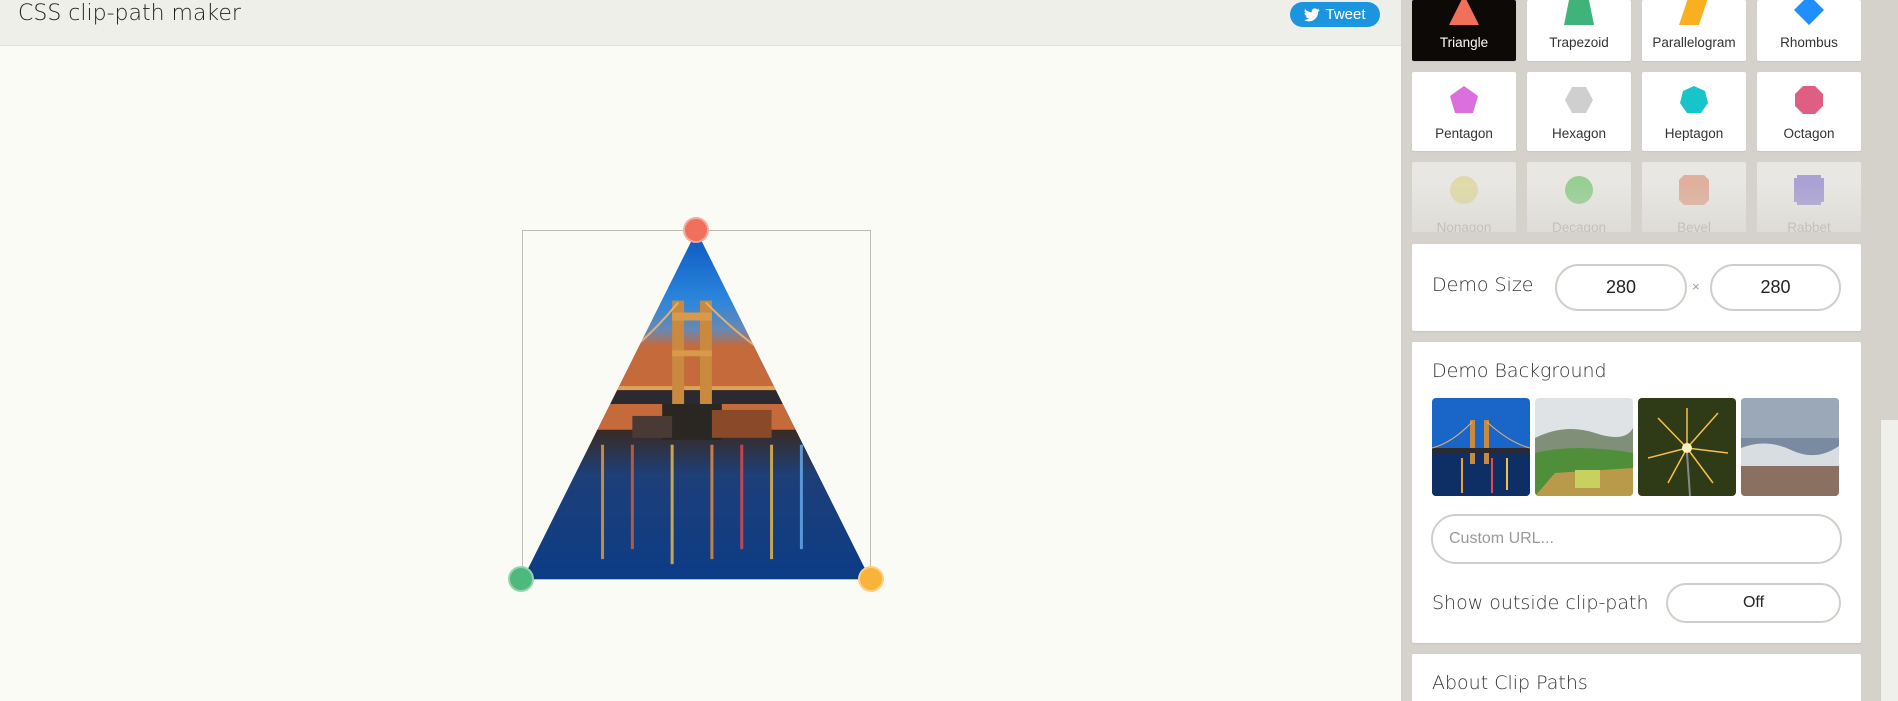 This screenshot has width=1898, height=701. What do you see at coordinates (1809, 133) in the screenshot?
I see `shape-label: Octagon` at bounding box center [1809, 133].